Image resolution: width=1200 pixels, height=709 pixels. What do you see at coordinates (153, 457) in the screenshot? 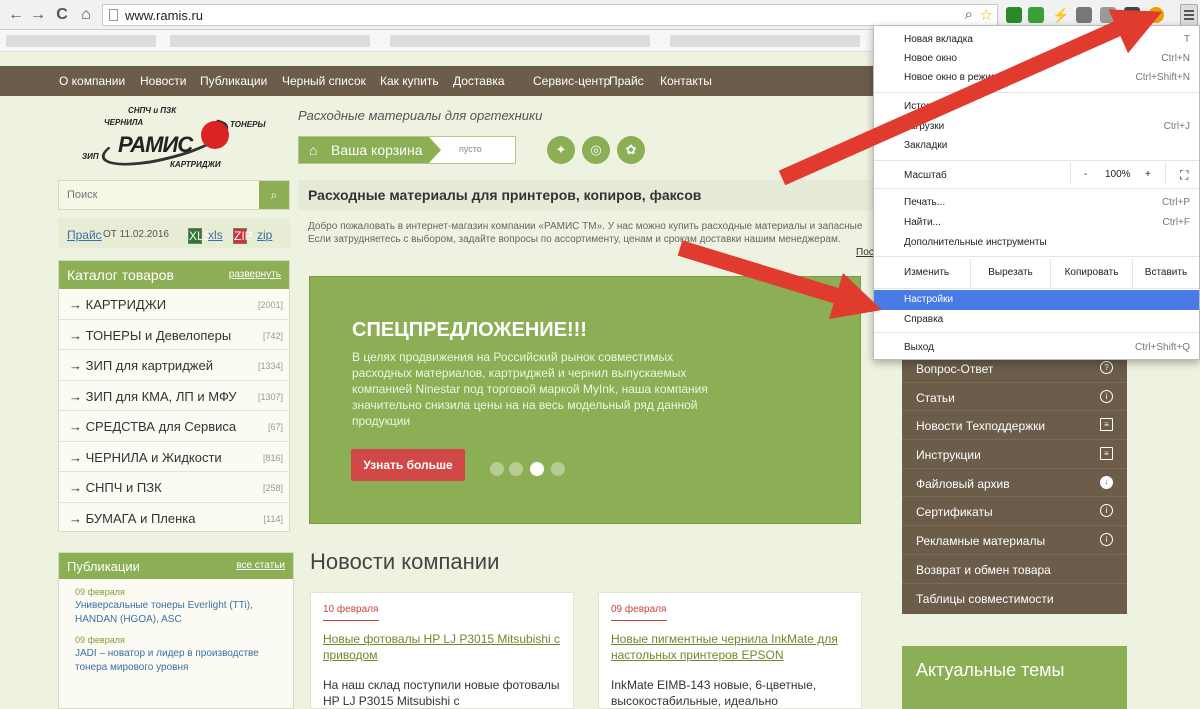
I see `catalog-item-label: ЧЕРНИЛА и Жидкости` at bounding box center [153, 457].